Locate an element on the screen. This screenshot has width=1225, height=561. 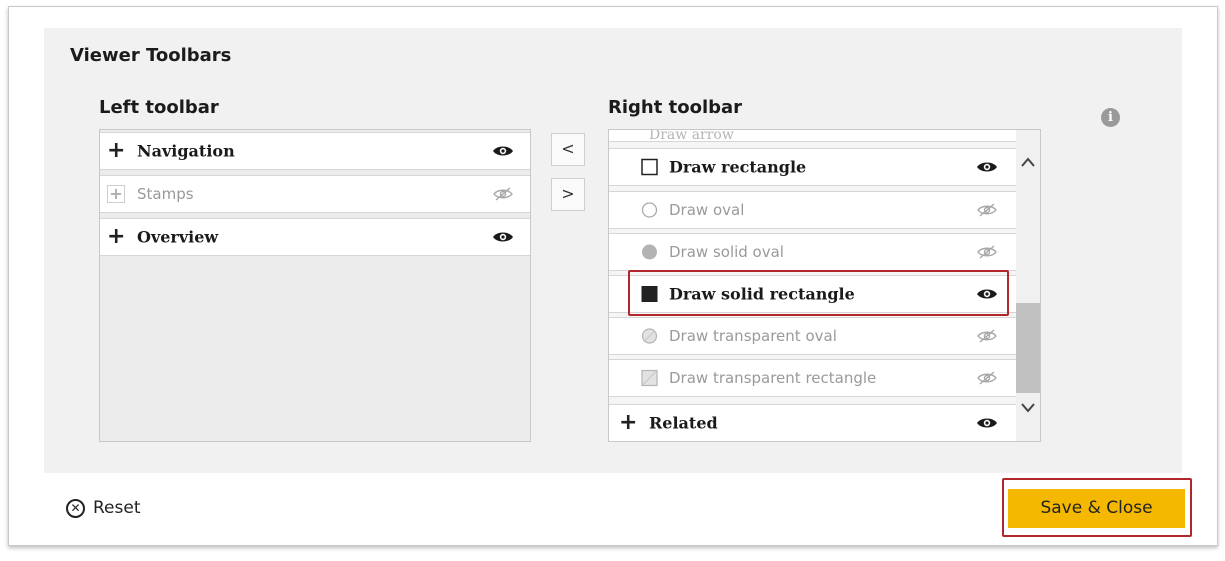
right-item-draw-oval: Draw oval is located at coordinates (812, 210).